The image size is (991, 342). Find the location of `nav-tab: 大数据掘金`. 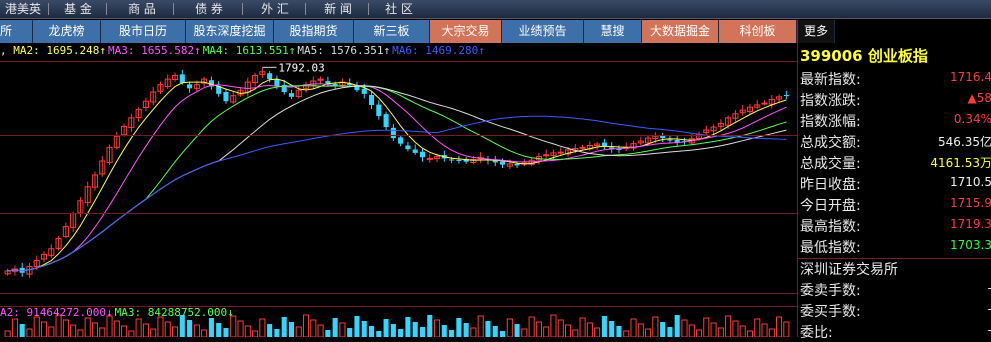

nav-tab: 大数据掘金 is located at coordinates (680, 31).